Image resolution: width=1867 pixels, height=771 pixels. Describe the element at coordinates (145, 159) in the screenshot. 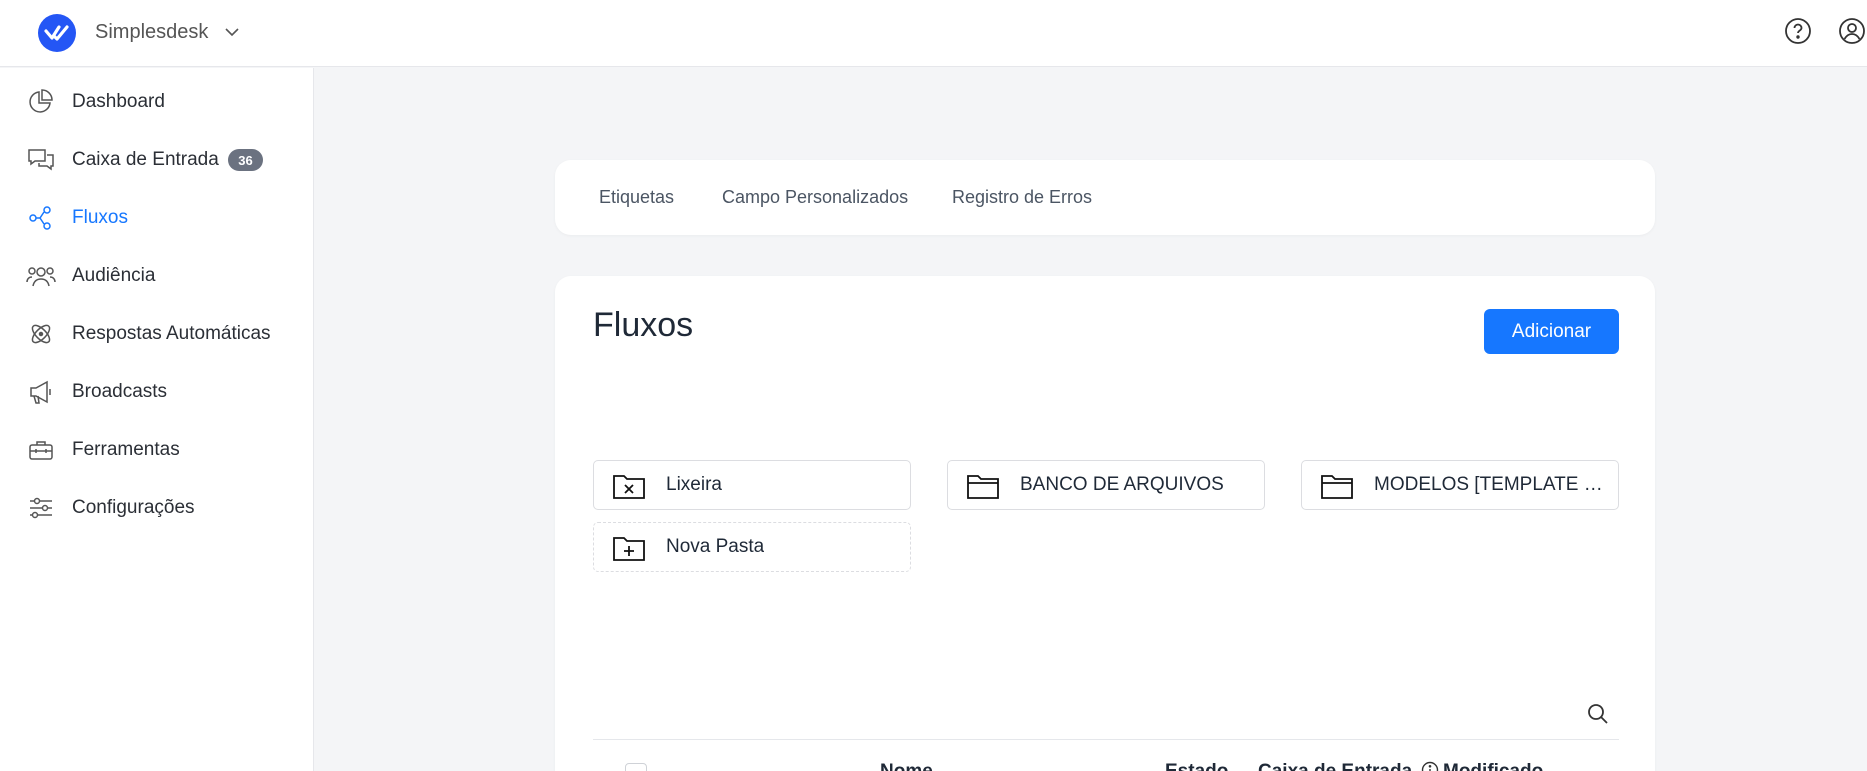

I see `sidebar-item-label: Caixa de Entrada` at that location.